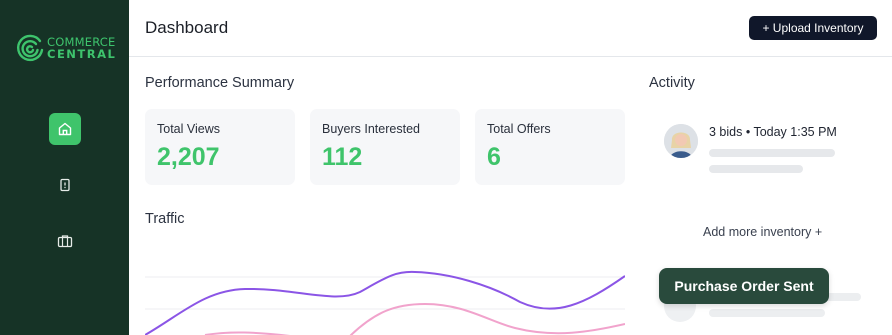  I want to click on traffic-title: Traffic, so click(165, 219).